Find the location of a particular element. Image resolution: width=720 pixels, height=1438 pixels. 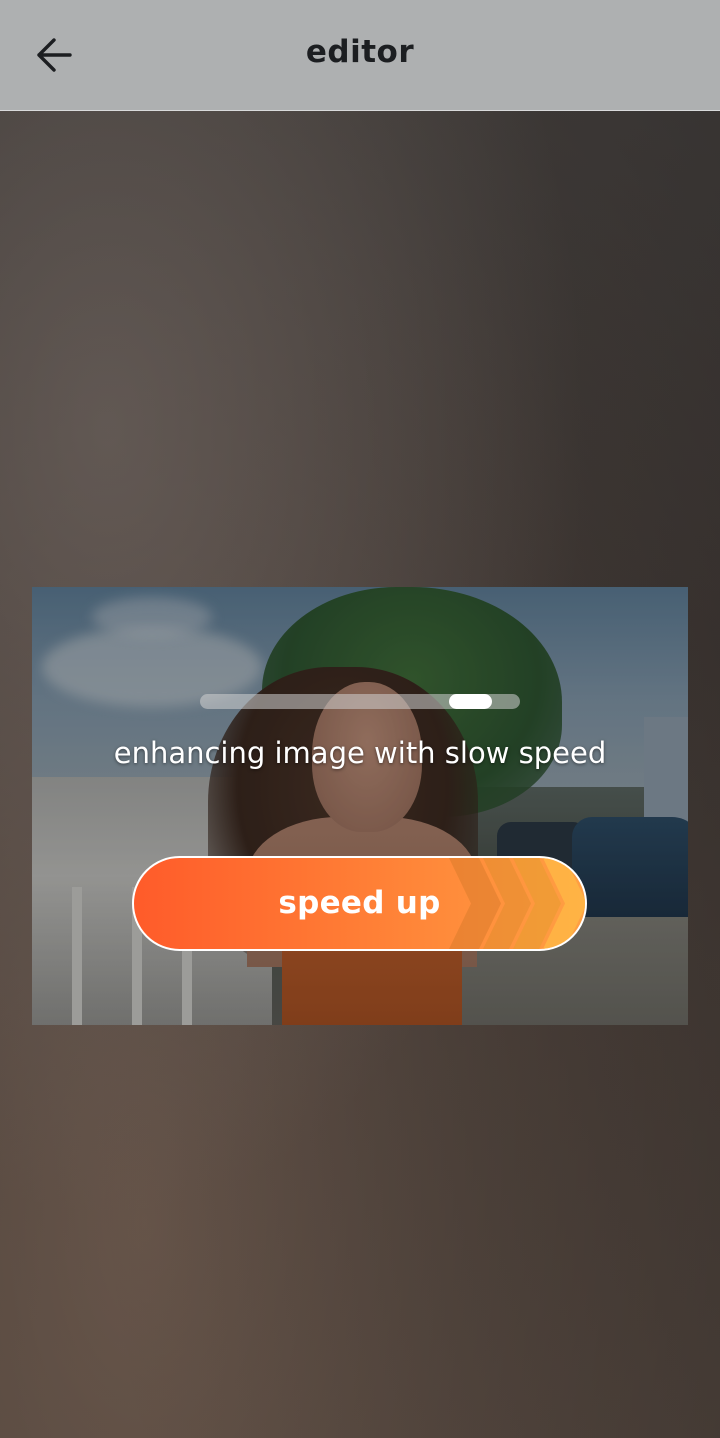

app-header: editor is located at coordinates (360, 55).